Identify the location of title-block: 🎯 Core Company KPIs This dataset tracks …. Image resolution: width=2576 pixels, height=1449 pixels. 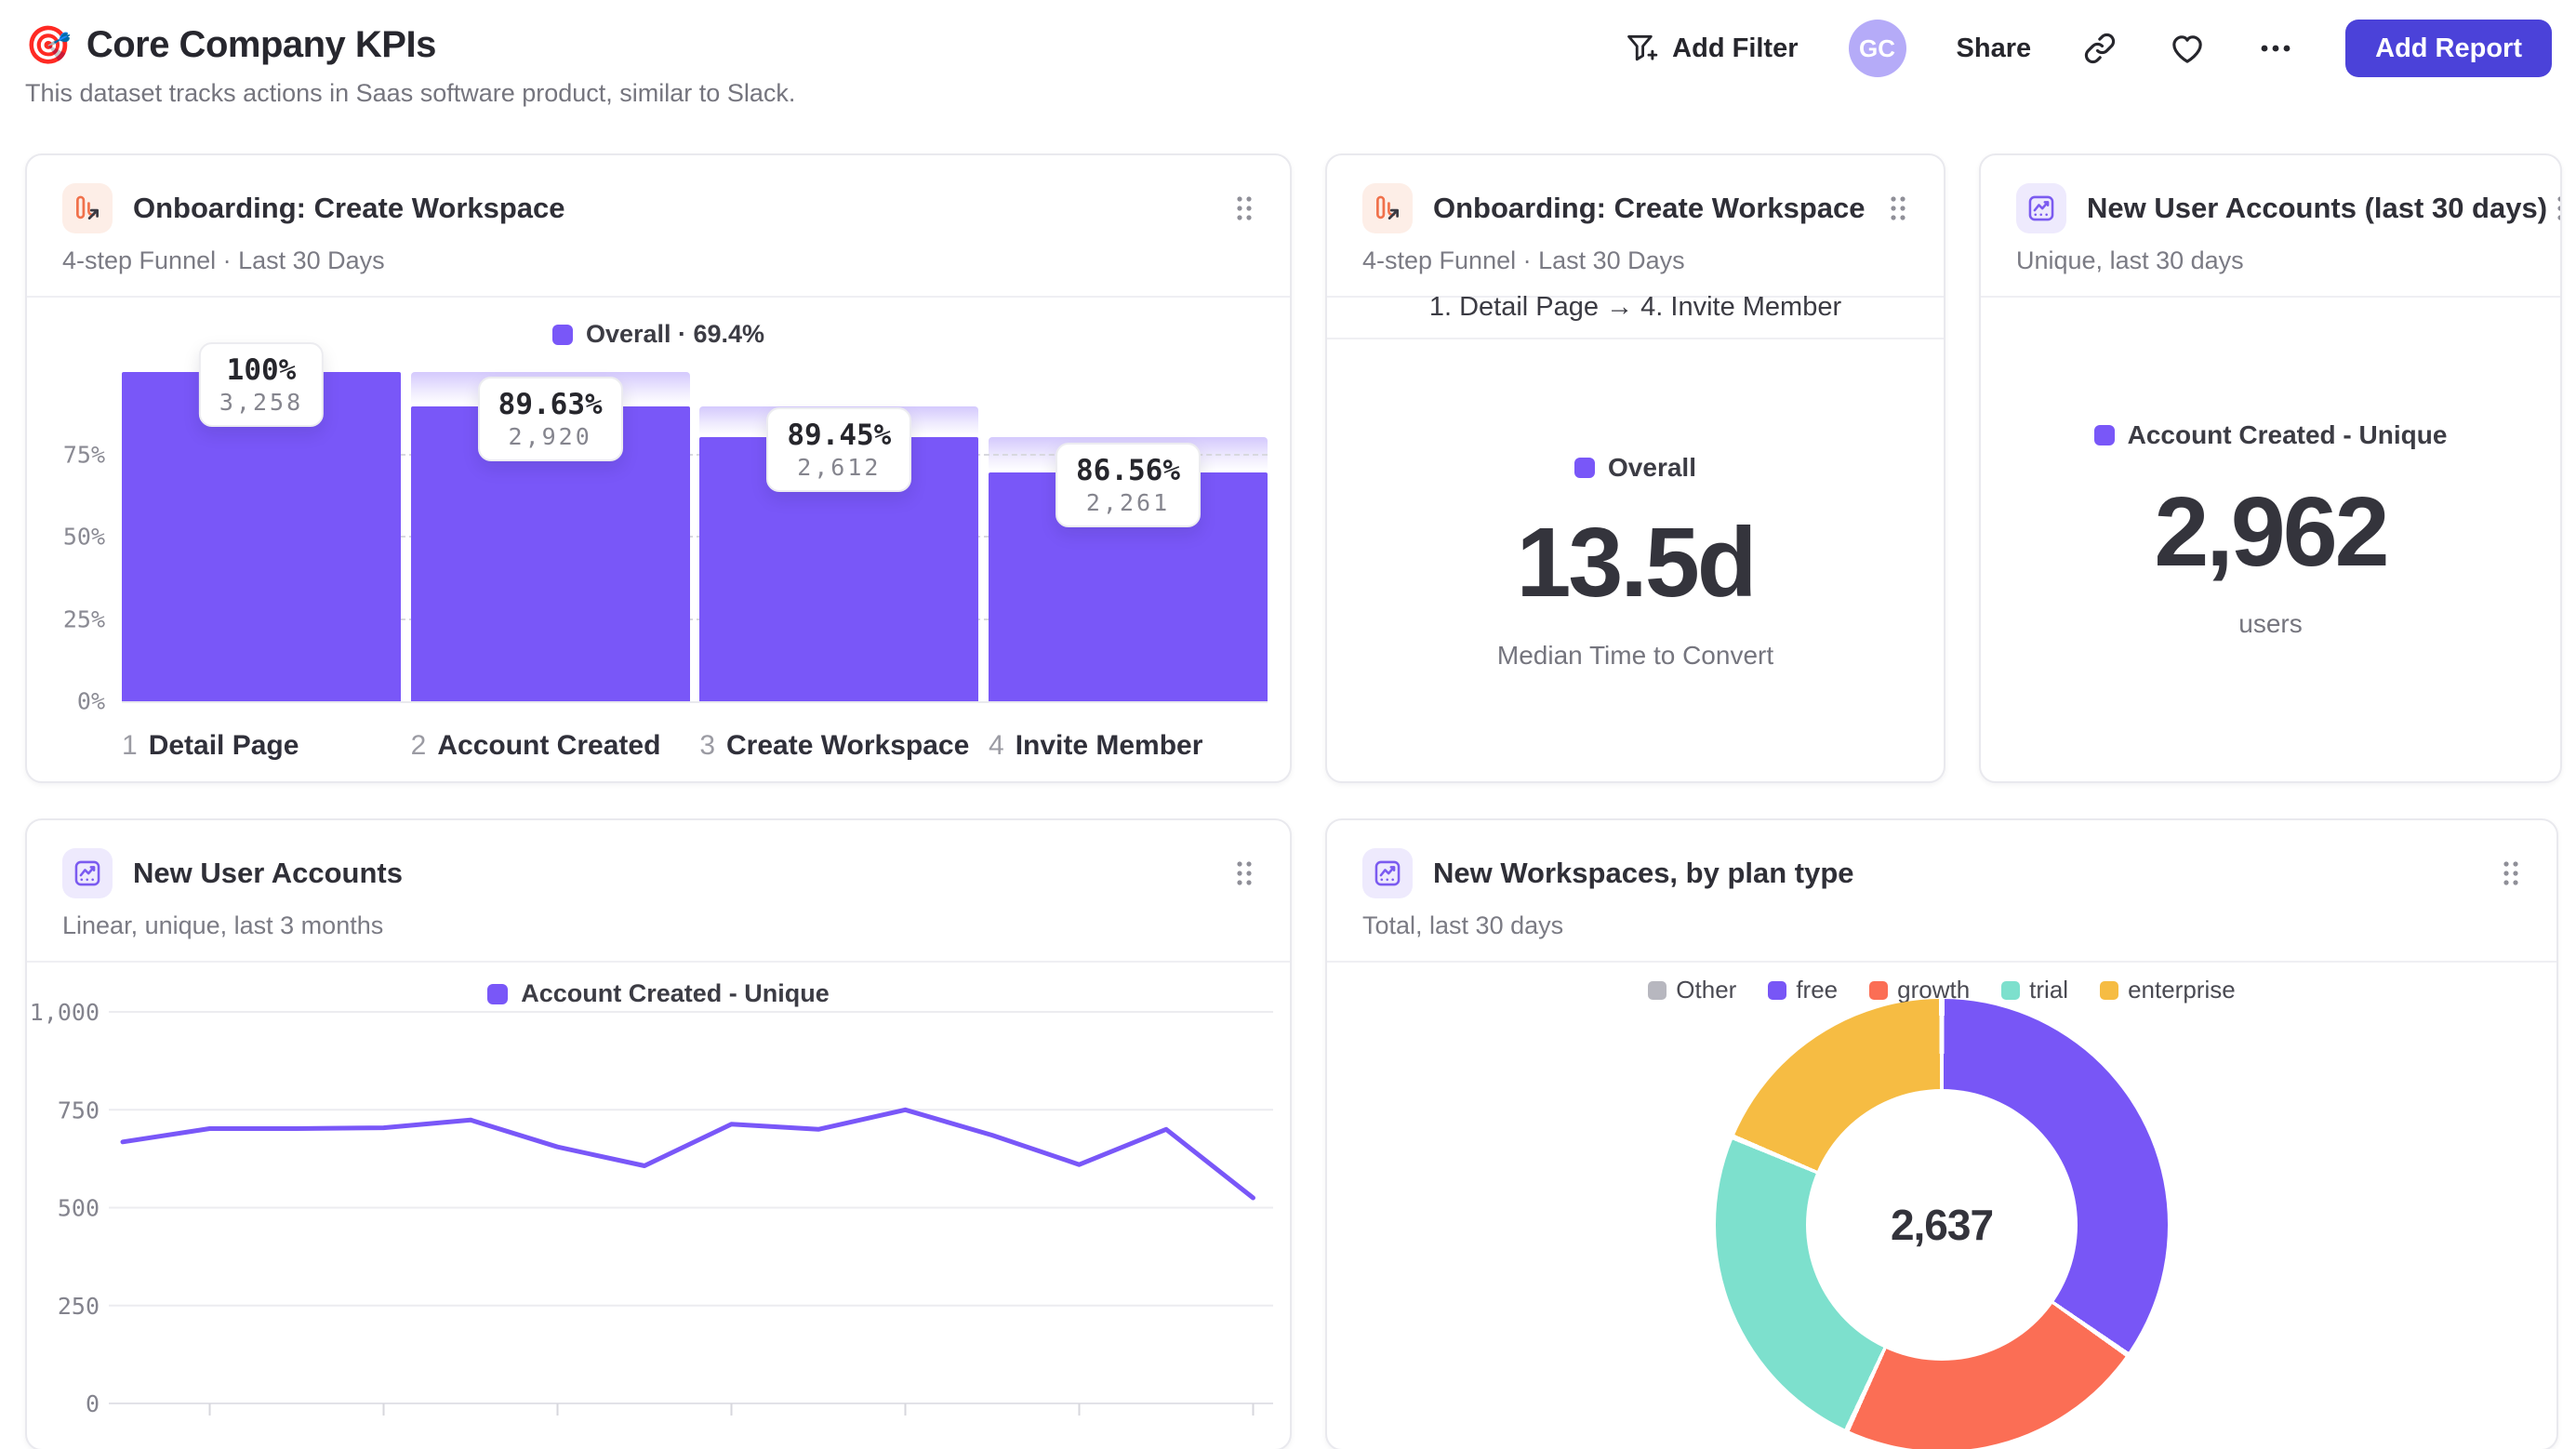
(410, 66).